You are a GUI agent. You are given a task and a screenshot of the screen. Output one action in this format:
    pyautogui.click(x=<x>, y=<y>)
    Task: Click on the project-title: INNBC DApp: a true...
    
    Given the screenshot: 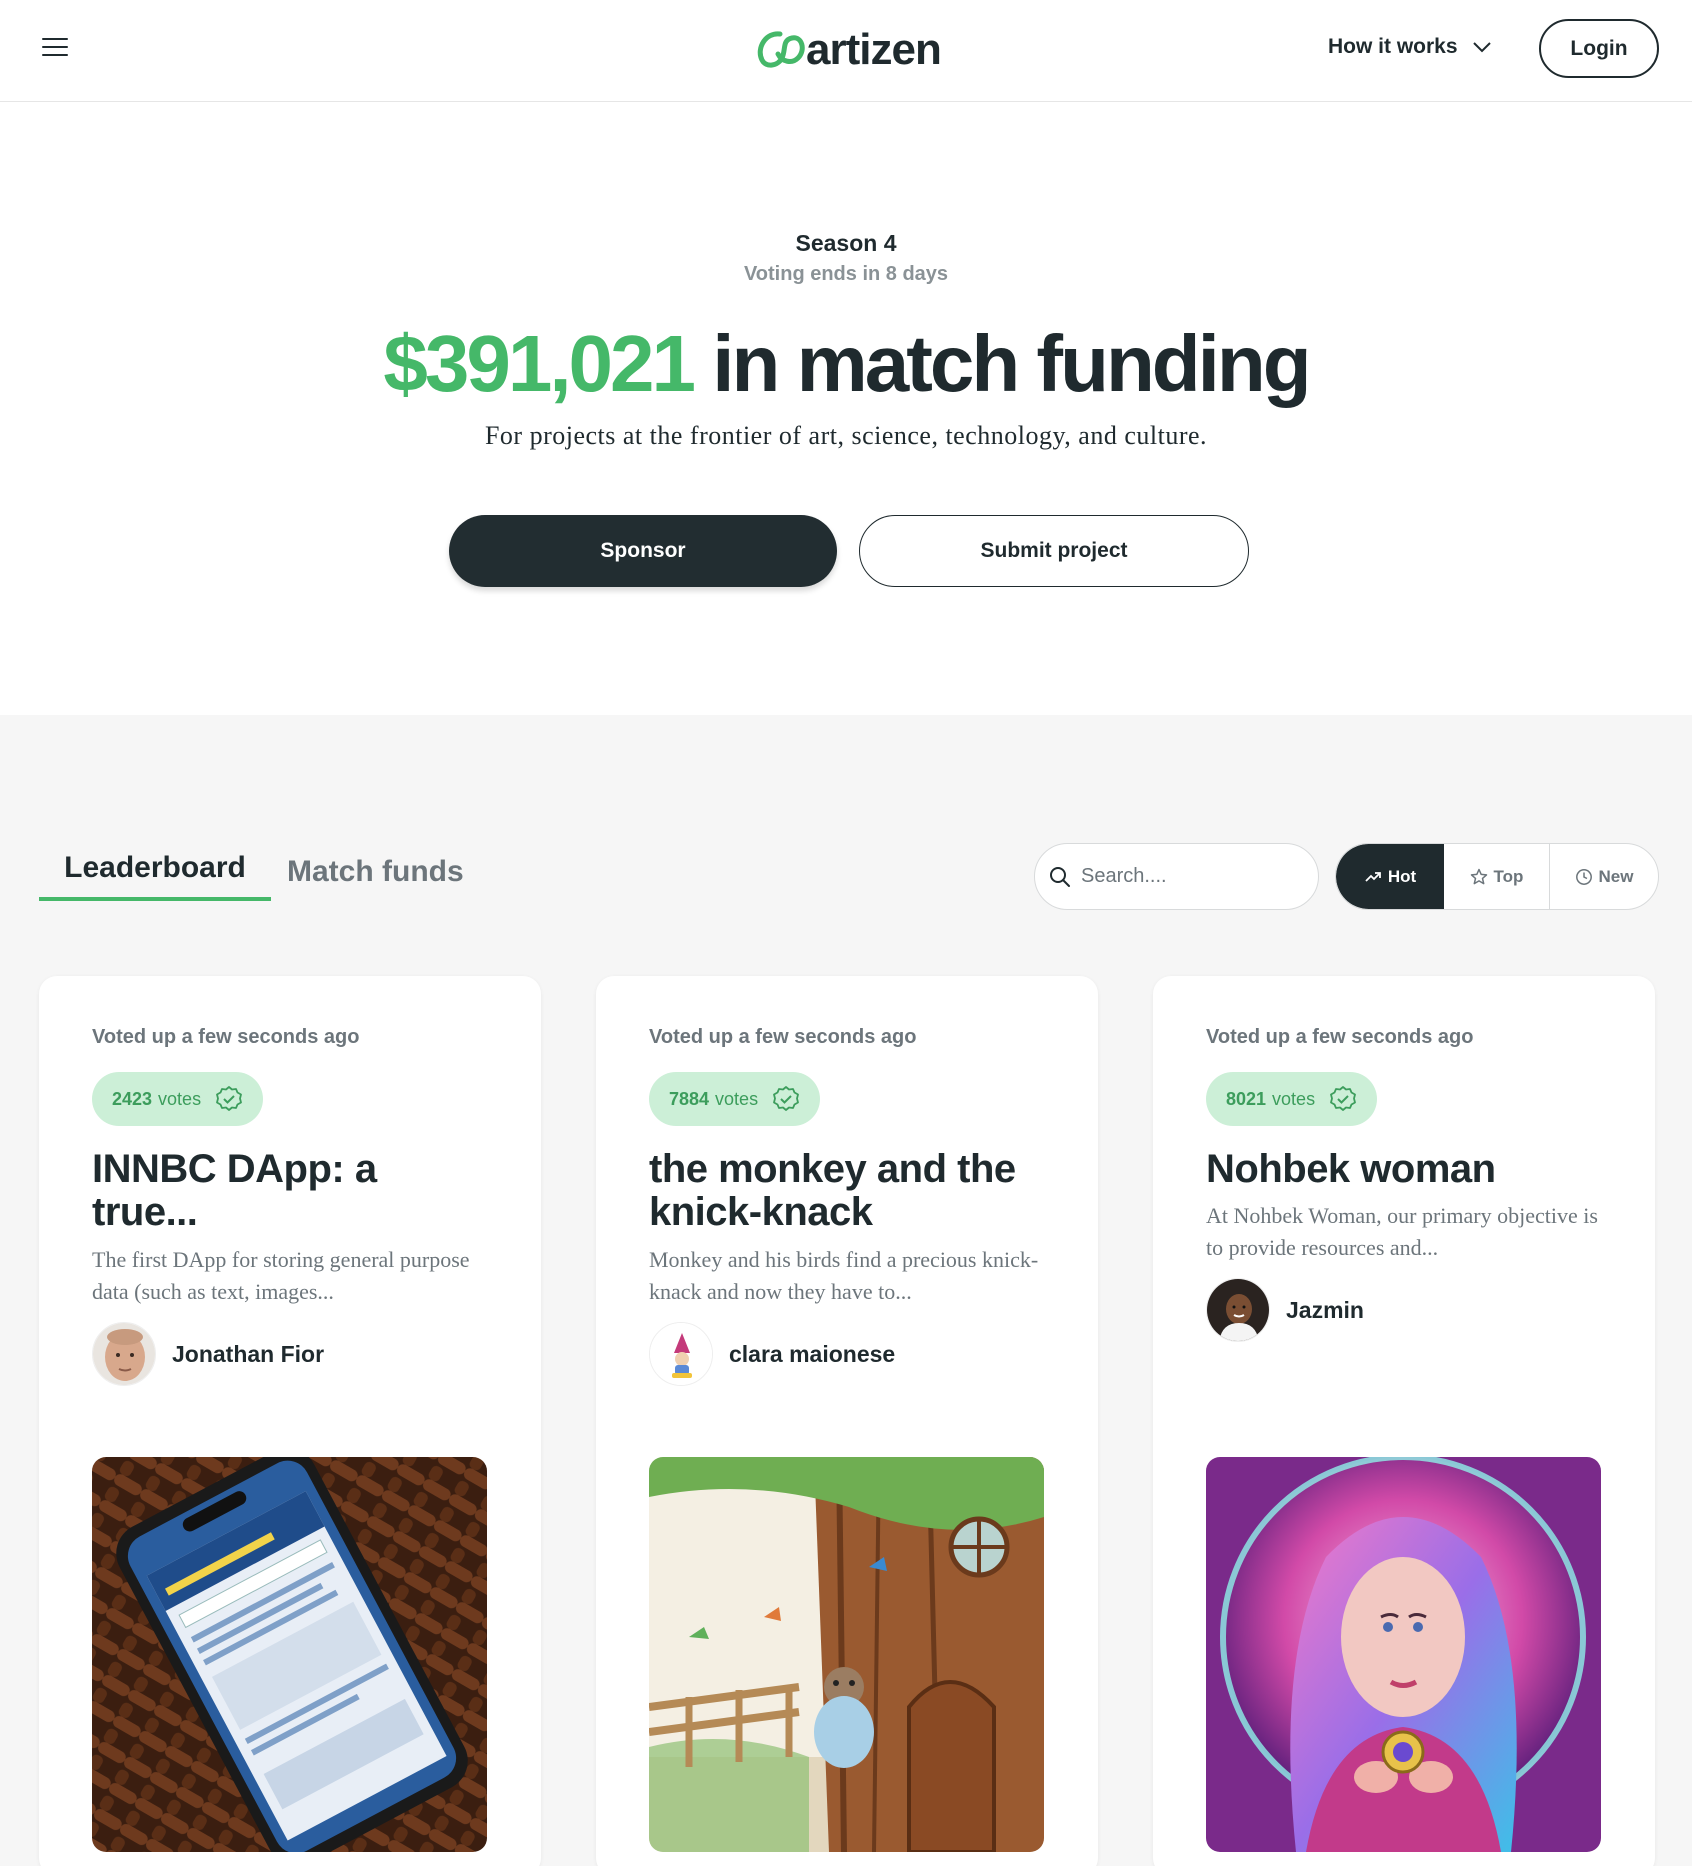 What is the action you would take?
    pyautogui.click(x=234, y=1190)
    